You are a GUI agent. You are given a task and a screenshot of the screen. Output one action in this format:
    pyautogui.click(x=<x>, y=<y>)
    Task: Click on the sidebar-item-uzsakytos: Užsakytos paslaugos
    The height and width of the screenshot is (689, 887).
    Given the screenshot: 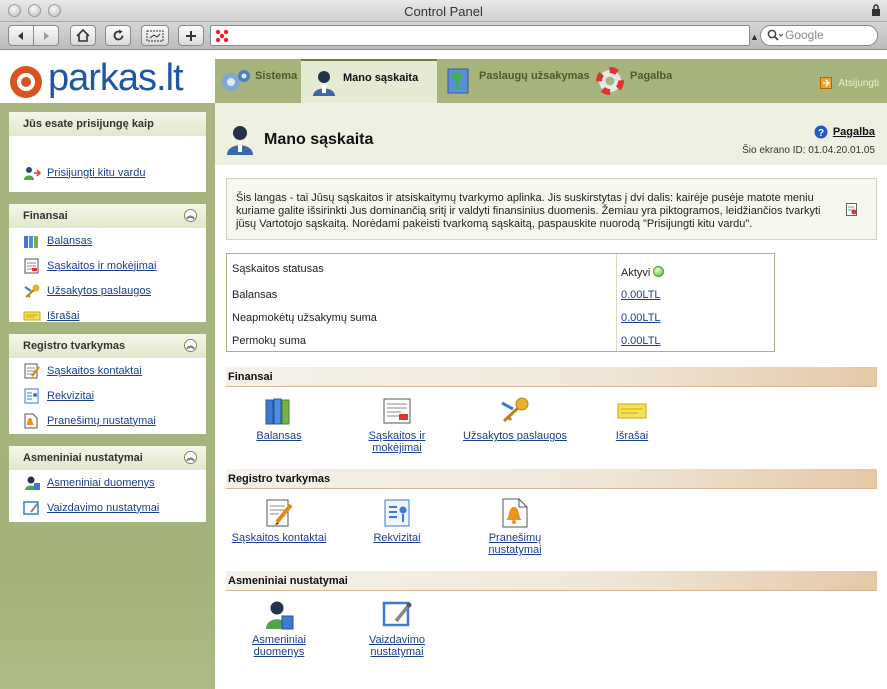 What is the action you would take?
    pyautogui.click(x=107, y=290)
    